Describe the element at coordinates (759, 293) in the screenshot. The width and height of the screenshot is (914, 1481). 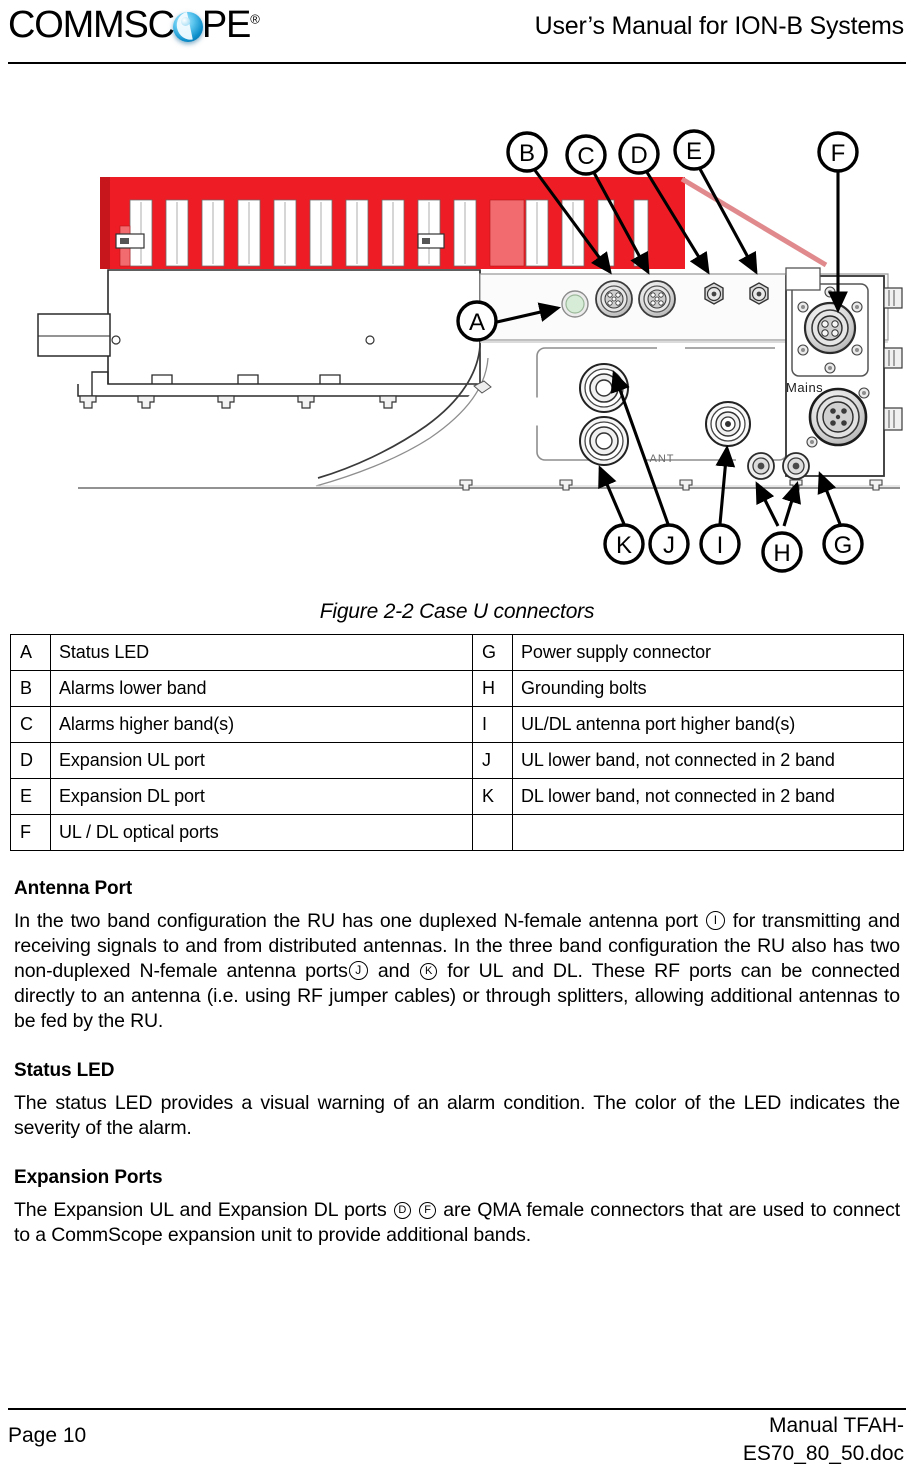
I see `expansion-dl-port` at that location.